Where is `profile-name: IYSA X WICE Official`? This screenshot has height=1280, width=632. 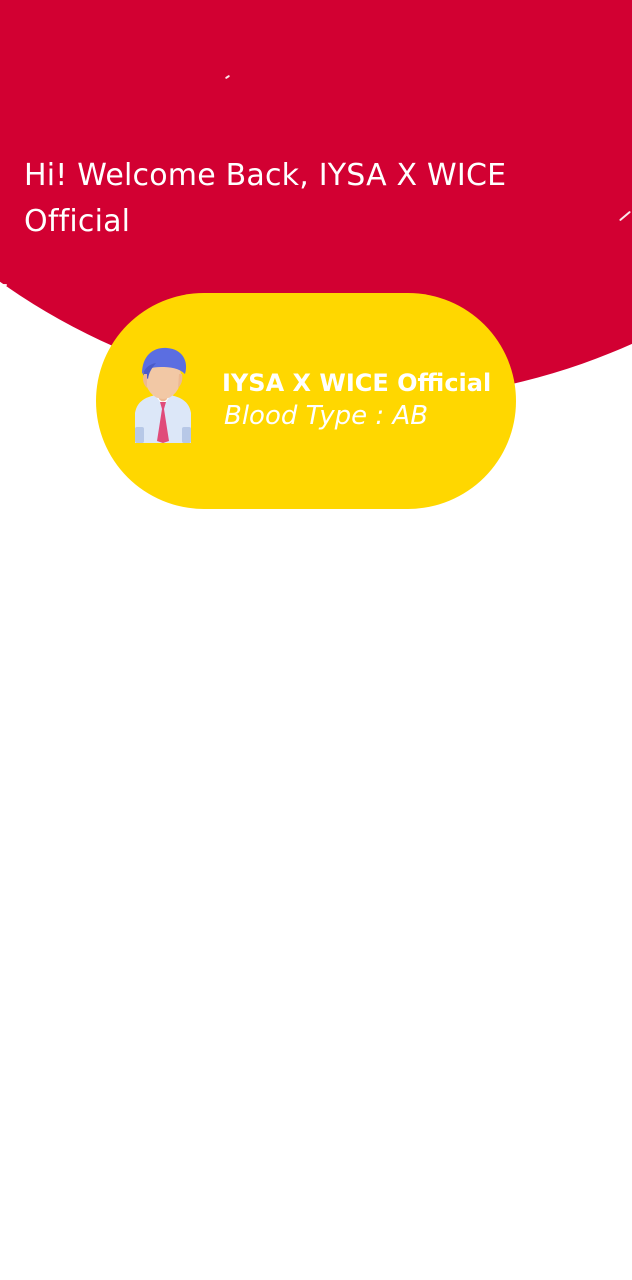
profile-name: IYSA X WICE Official is located at coordinates (357, 383).